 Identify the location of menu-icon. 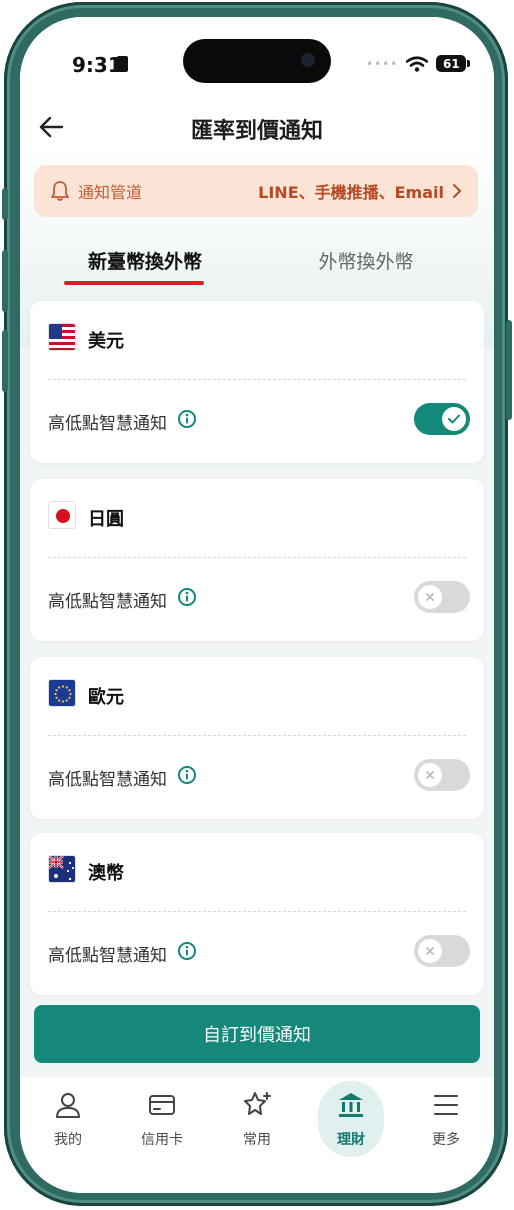
(446, 1105).